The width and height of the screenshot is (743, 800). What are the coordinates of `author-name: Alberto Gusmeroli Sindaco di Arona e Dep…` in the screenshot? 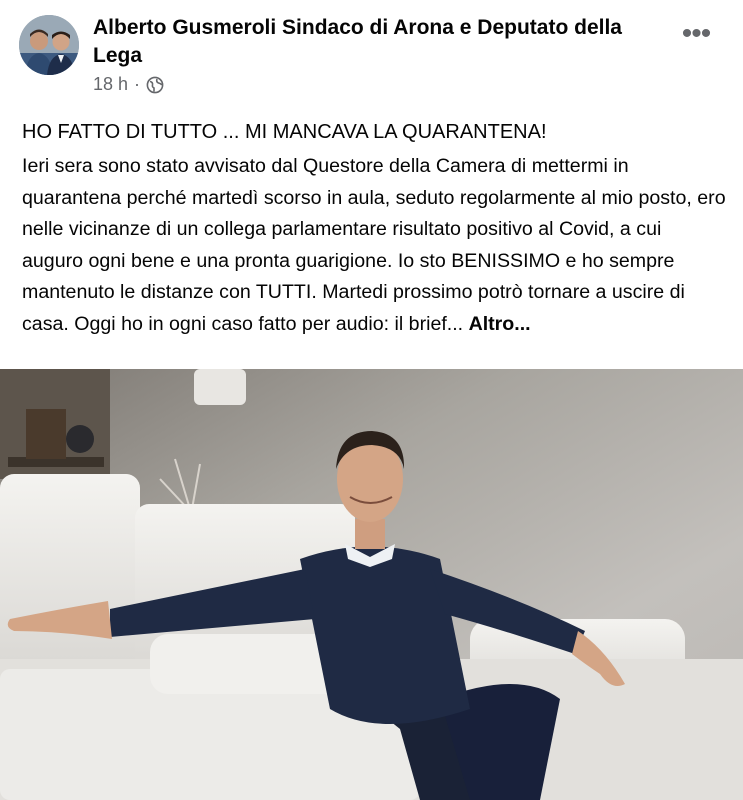 It's located at (378, 42).